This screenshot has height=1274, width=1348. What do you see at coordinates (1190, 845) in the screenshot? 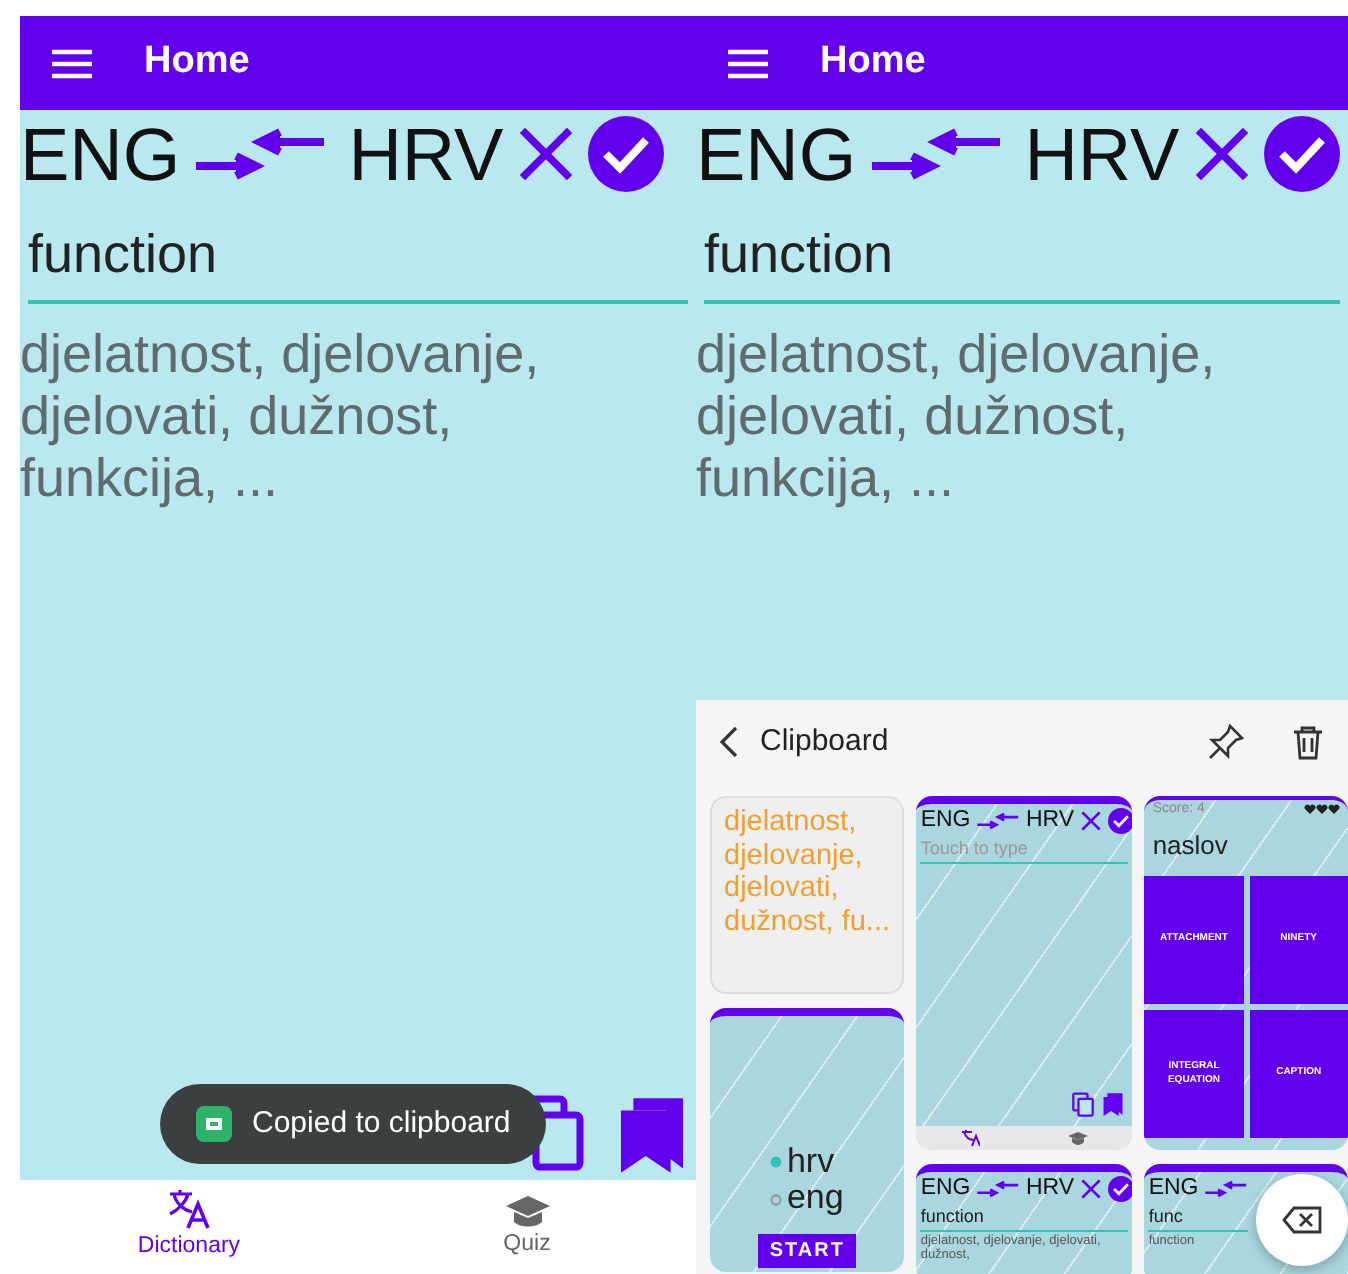
I see `quiz-word: naslov` at bounding box center [1190, 845].